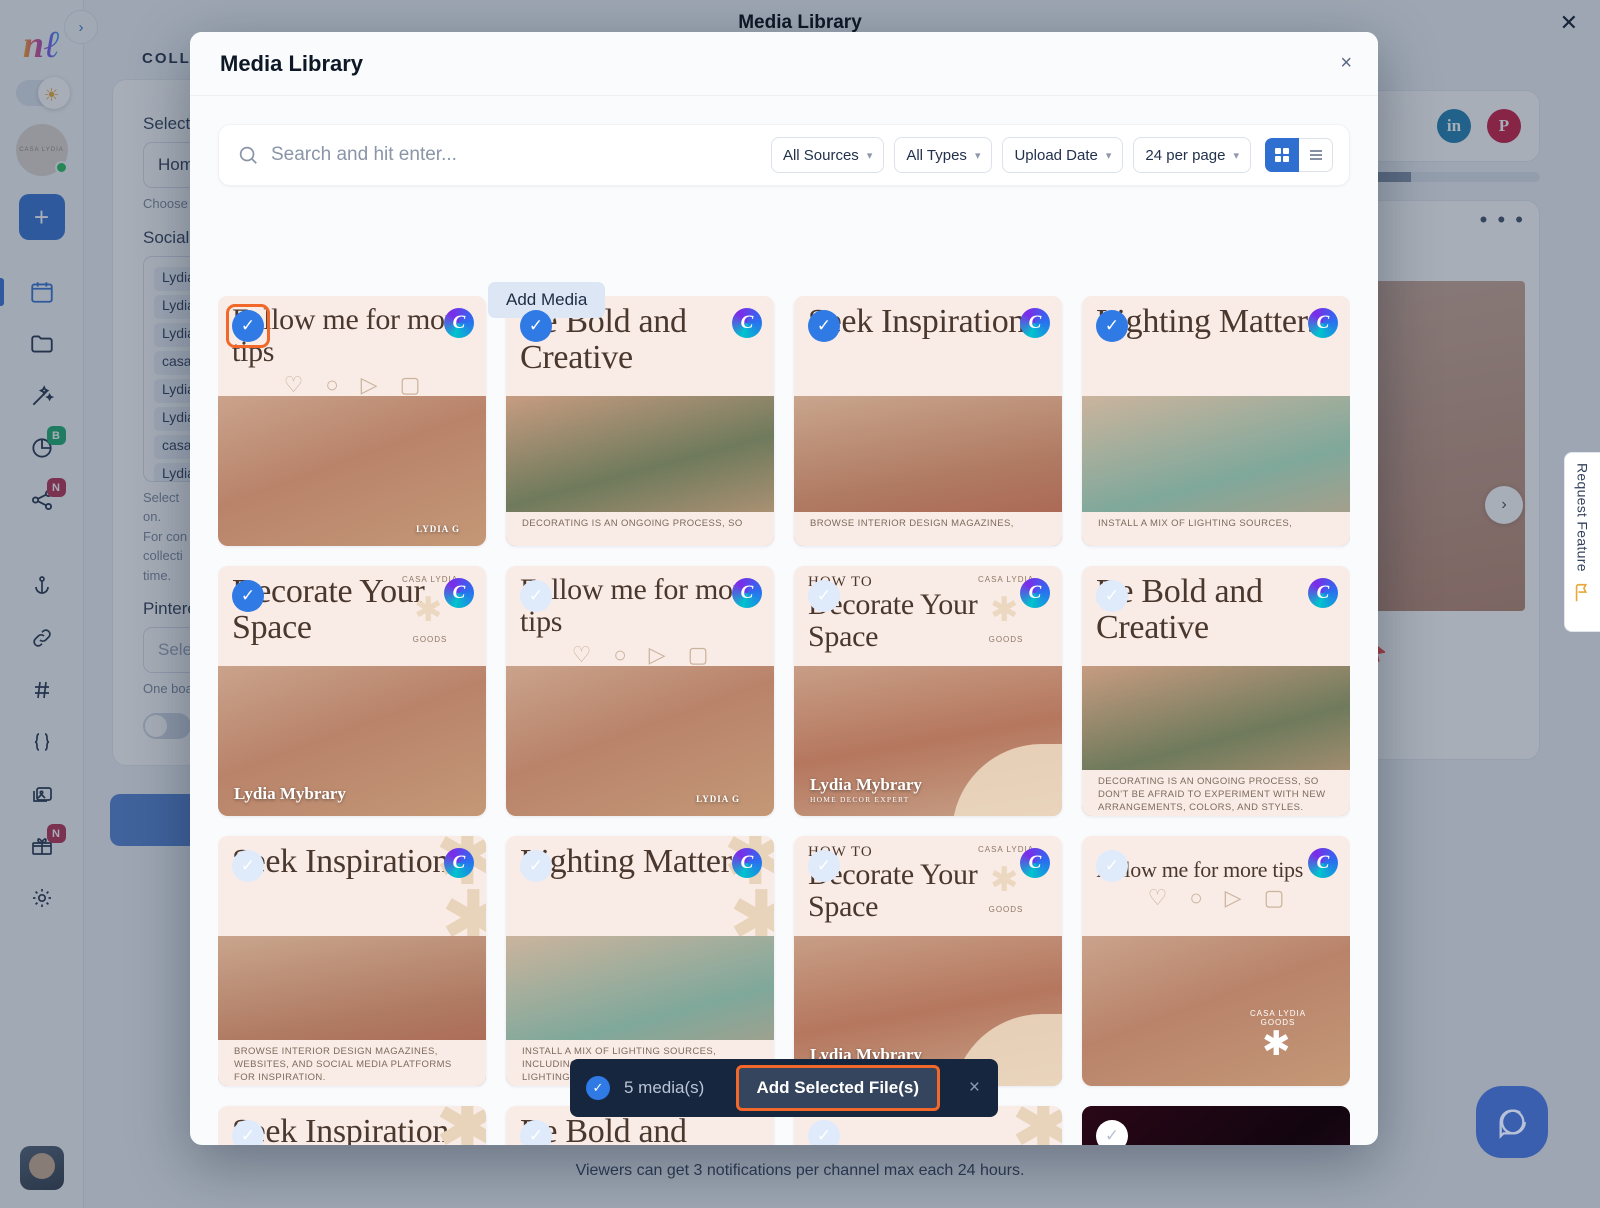 The image size is (1600, 1208). What do you see at coordinates (248, 326) in the screenshot?
I see `selection-highlight-ring` at bounding box center [248, 326].